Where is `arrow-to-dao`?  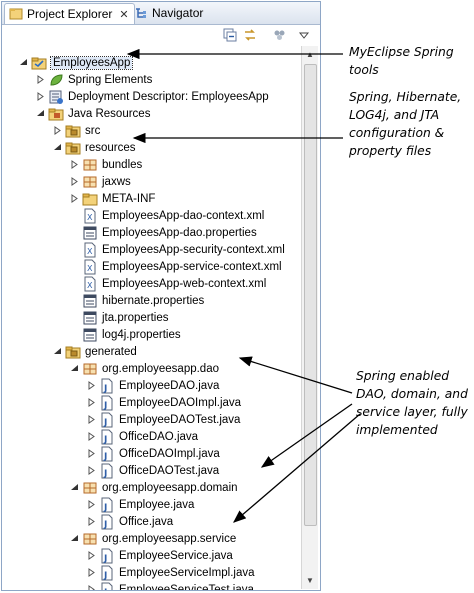
arrow-to-dao is located at coordinates (295, 375).